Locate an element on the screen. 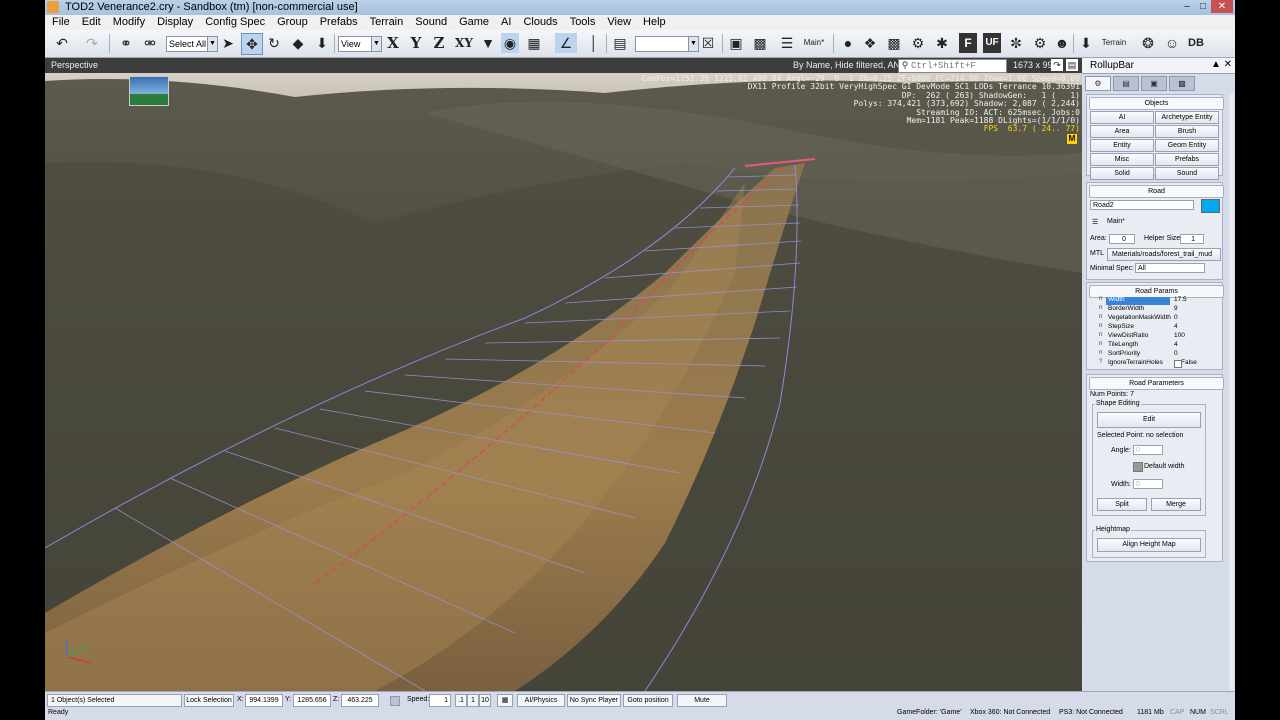  ai-button: AI is located at coordinates (1122, 117).